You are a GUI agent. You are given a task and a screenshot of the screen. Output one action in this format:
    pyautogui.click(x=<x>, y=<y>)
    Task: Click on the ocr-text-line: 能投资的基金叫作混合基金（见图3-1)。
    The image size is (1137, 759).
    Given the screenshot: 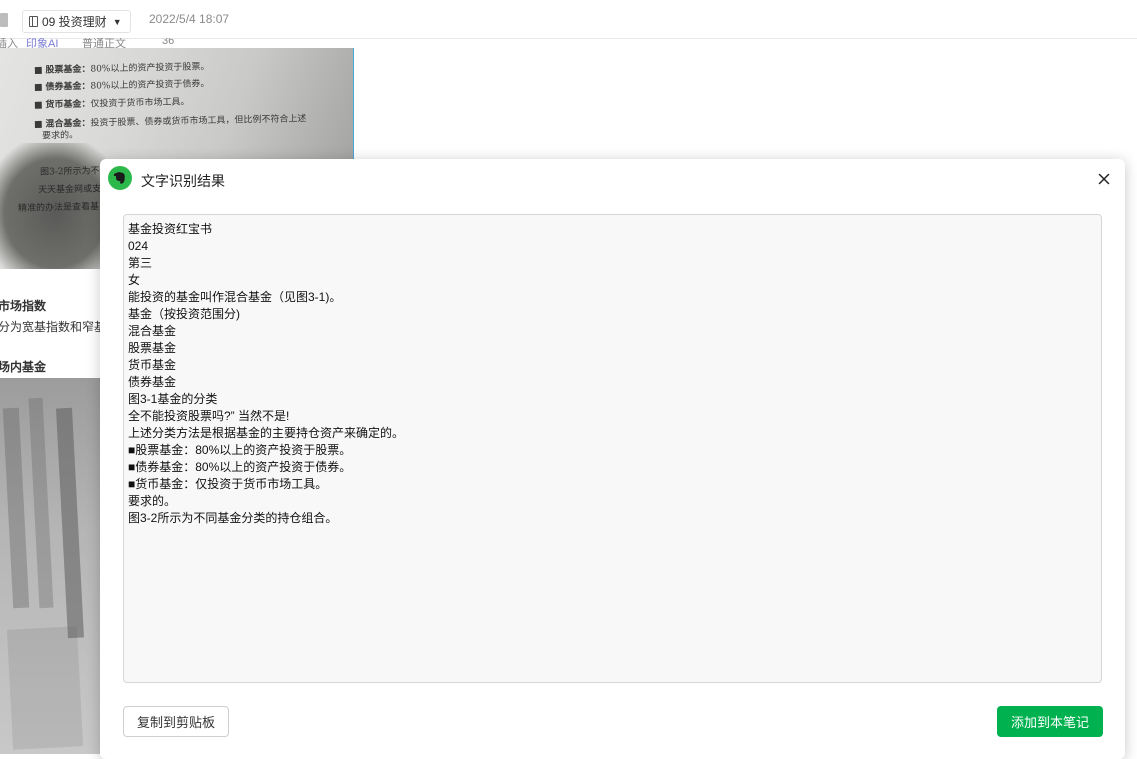 What is the action you would take?
    pyautogui.click(x=235, y=297)
    